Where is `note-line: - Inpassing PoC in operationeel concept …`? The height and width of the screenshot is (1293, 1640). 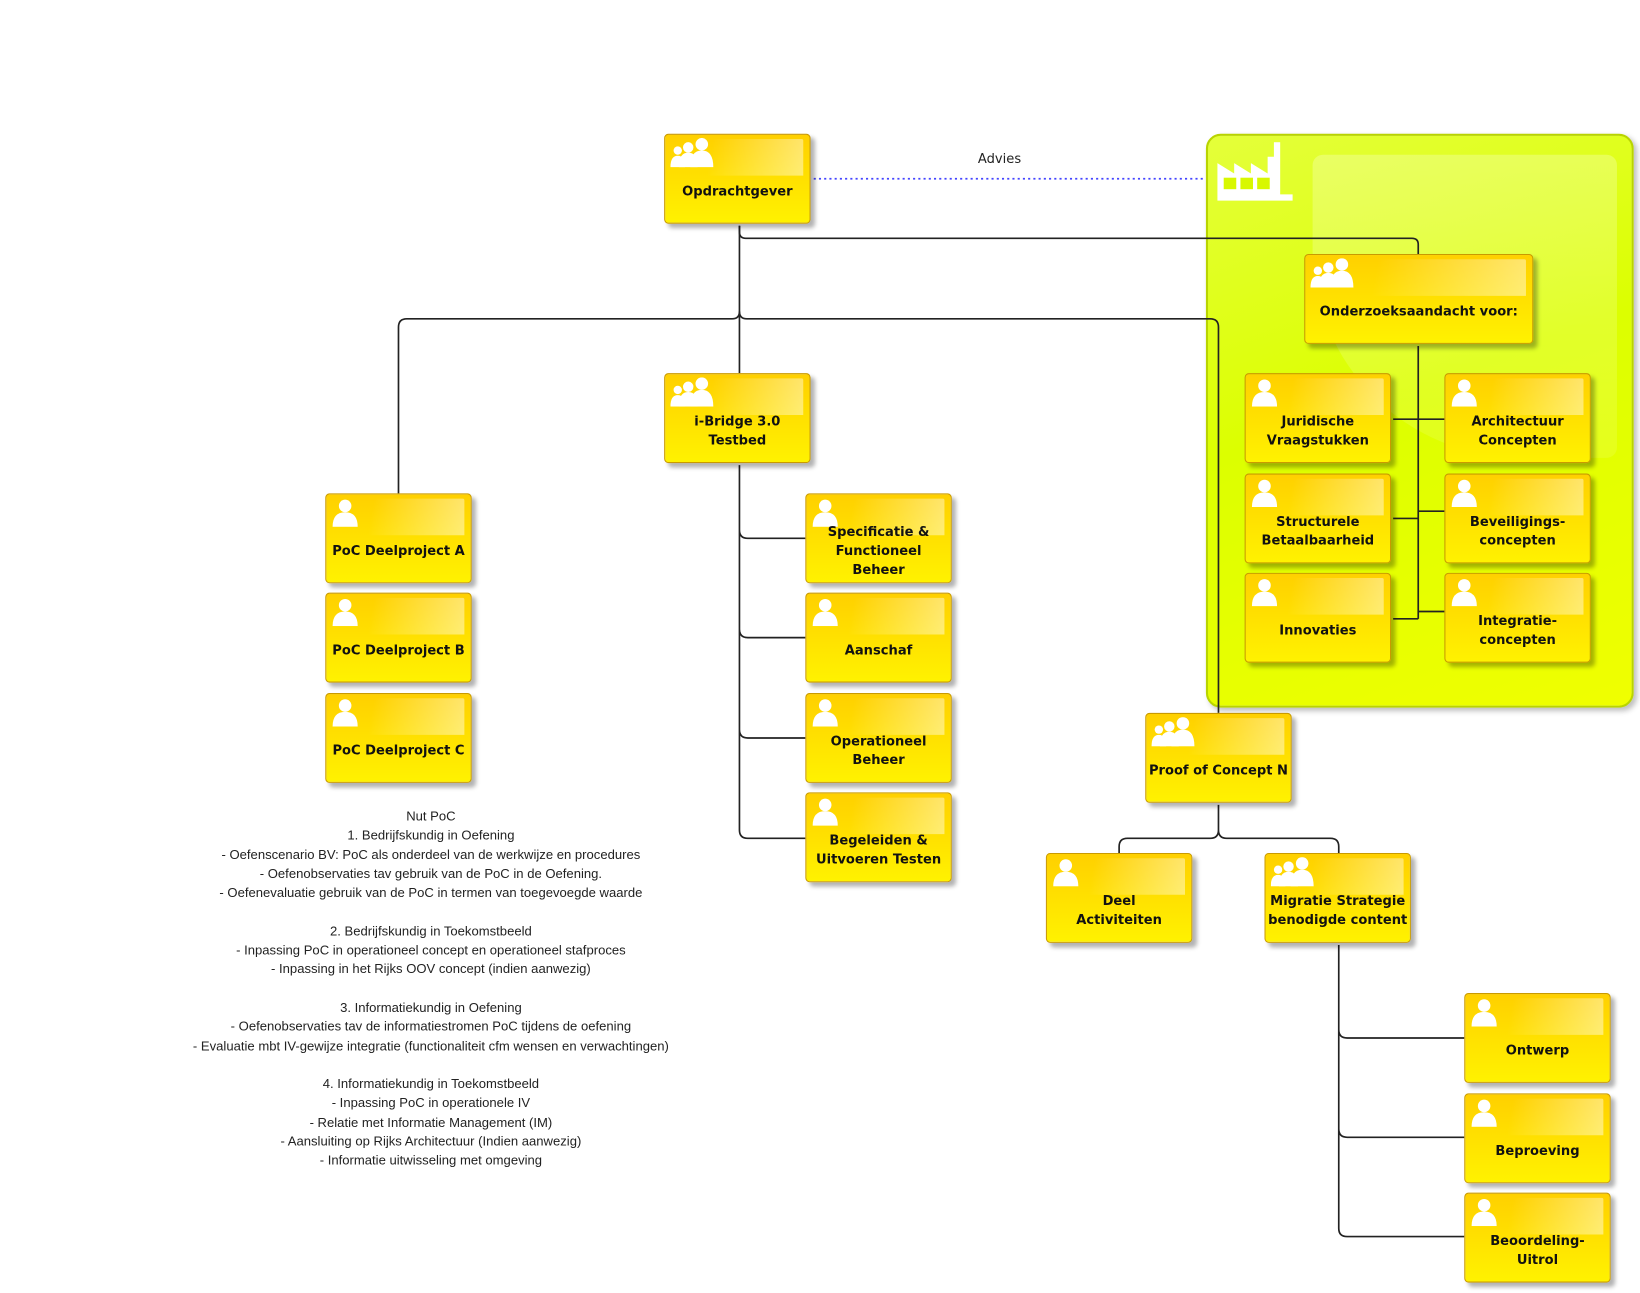 note-line: - Inpassing PoC in operationeel concept … is located at coordinates (431, 950).